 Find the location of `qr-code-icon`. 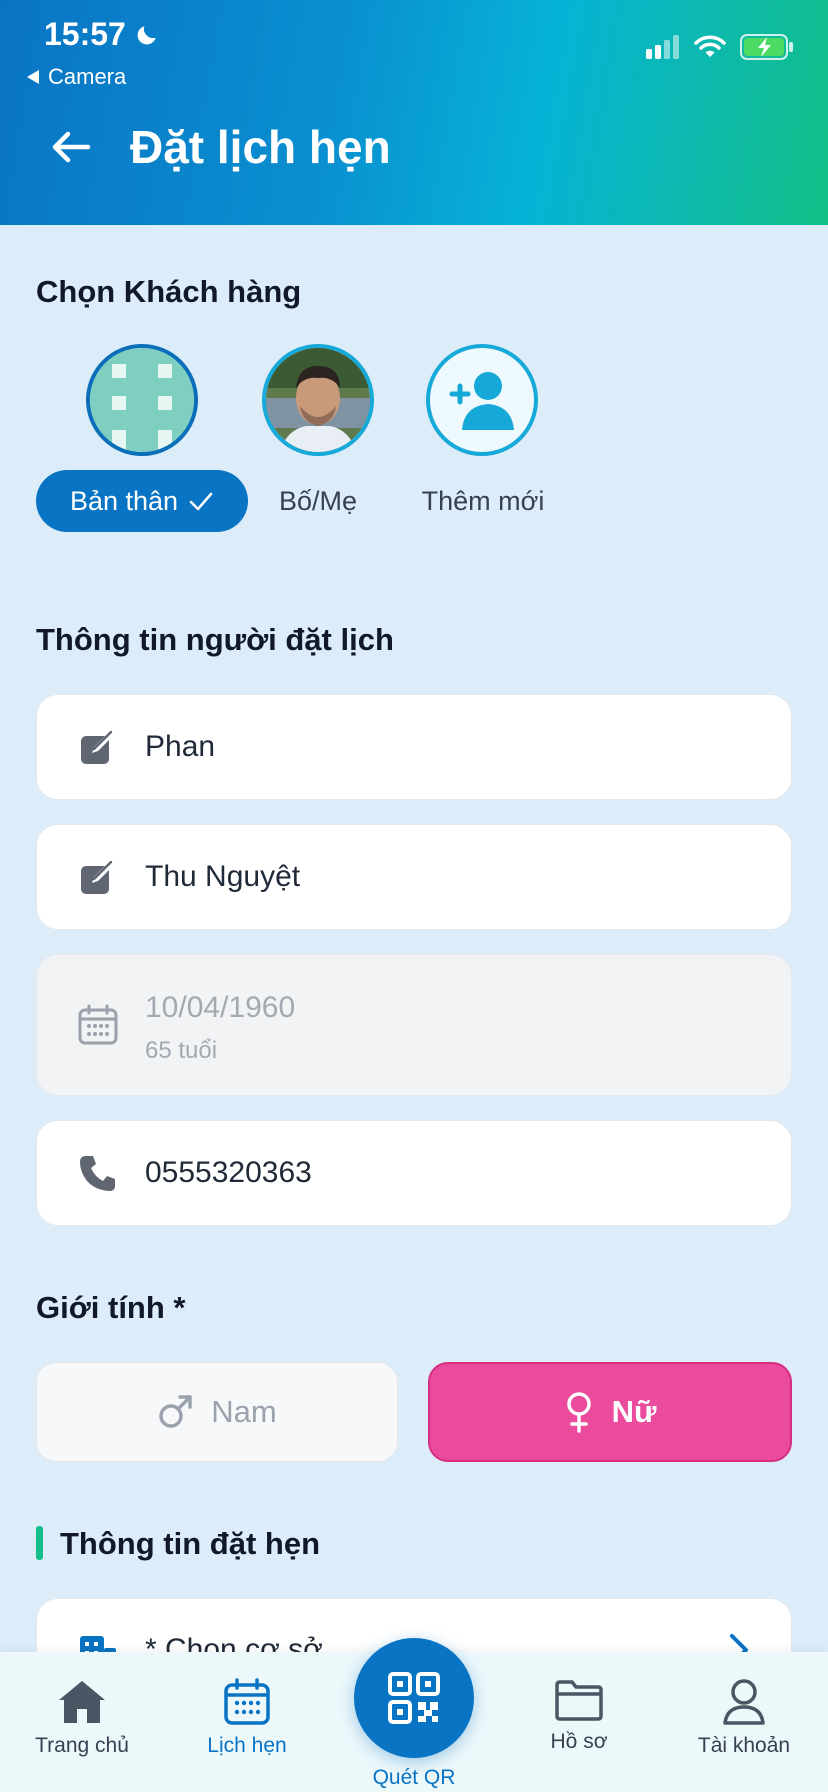

qr-code-icon is located at coordinates (414, 1698).